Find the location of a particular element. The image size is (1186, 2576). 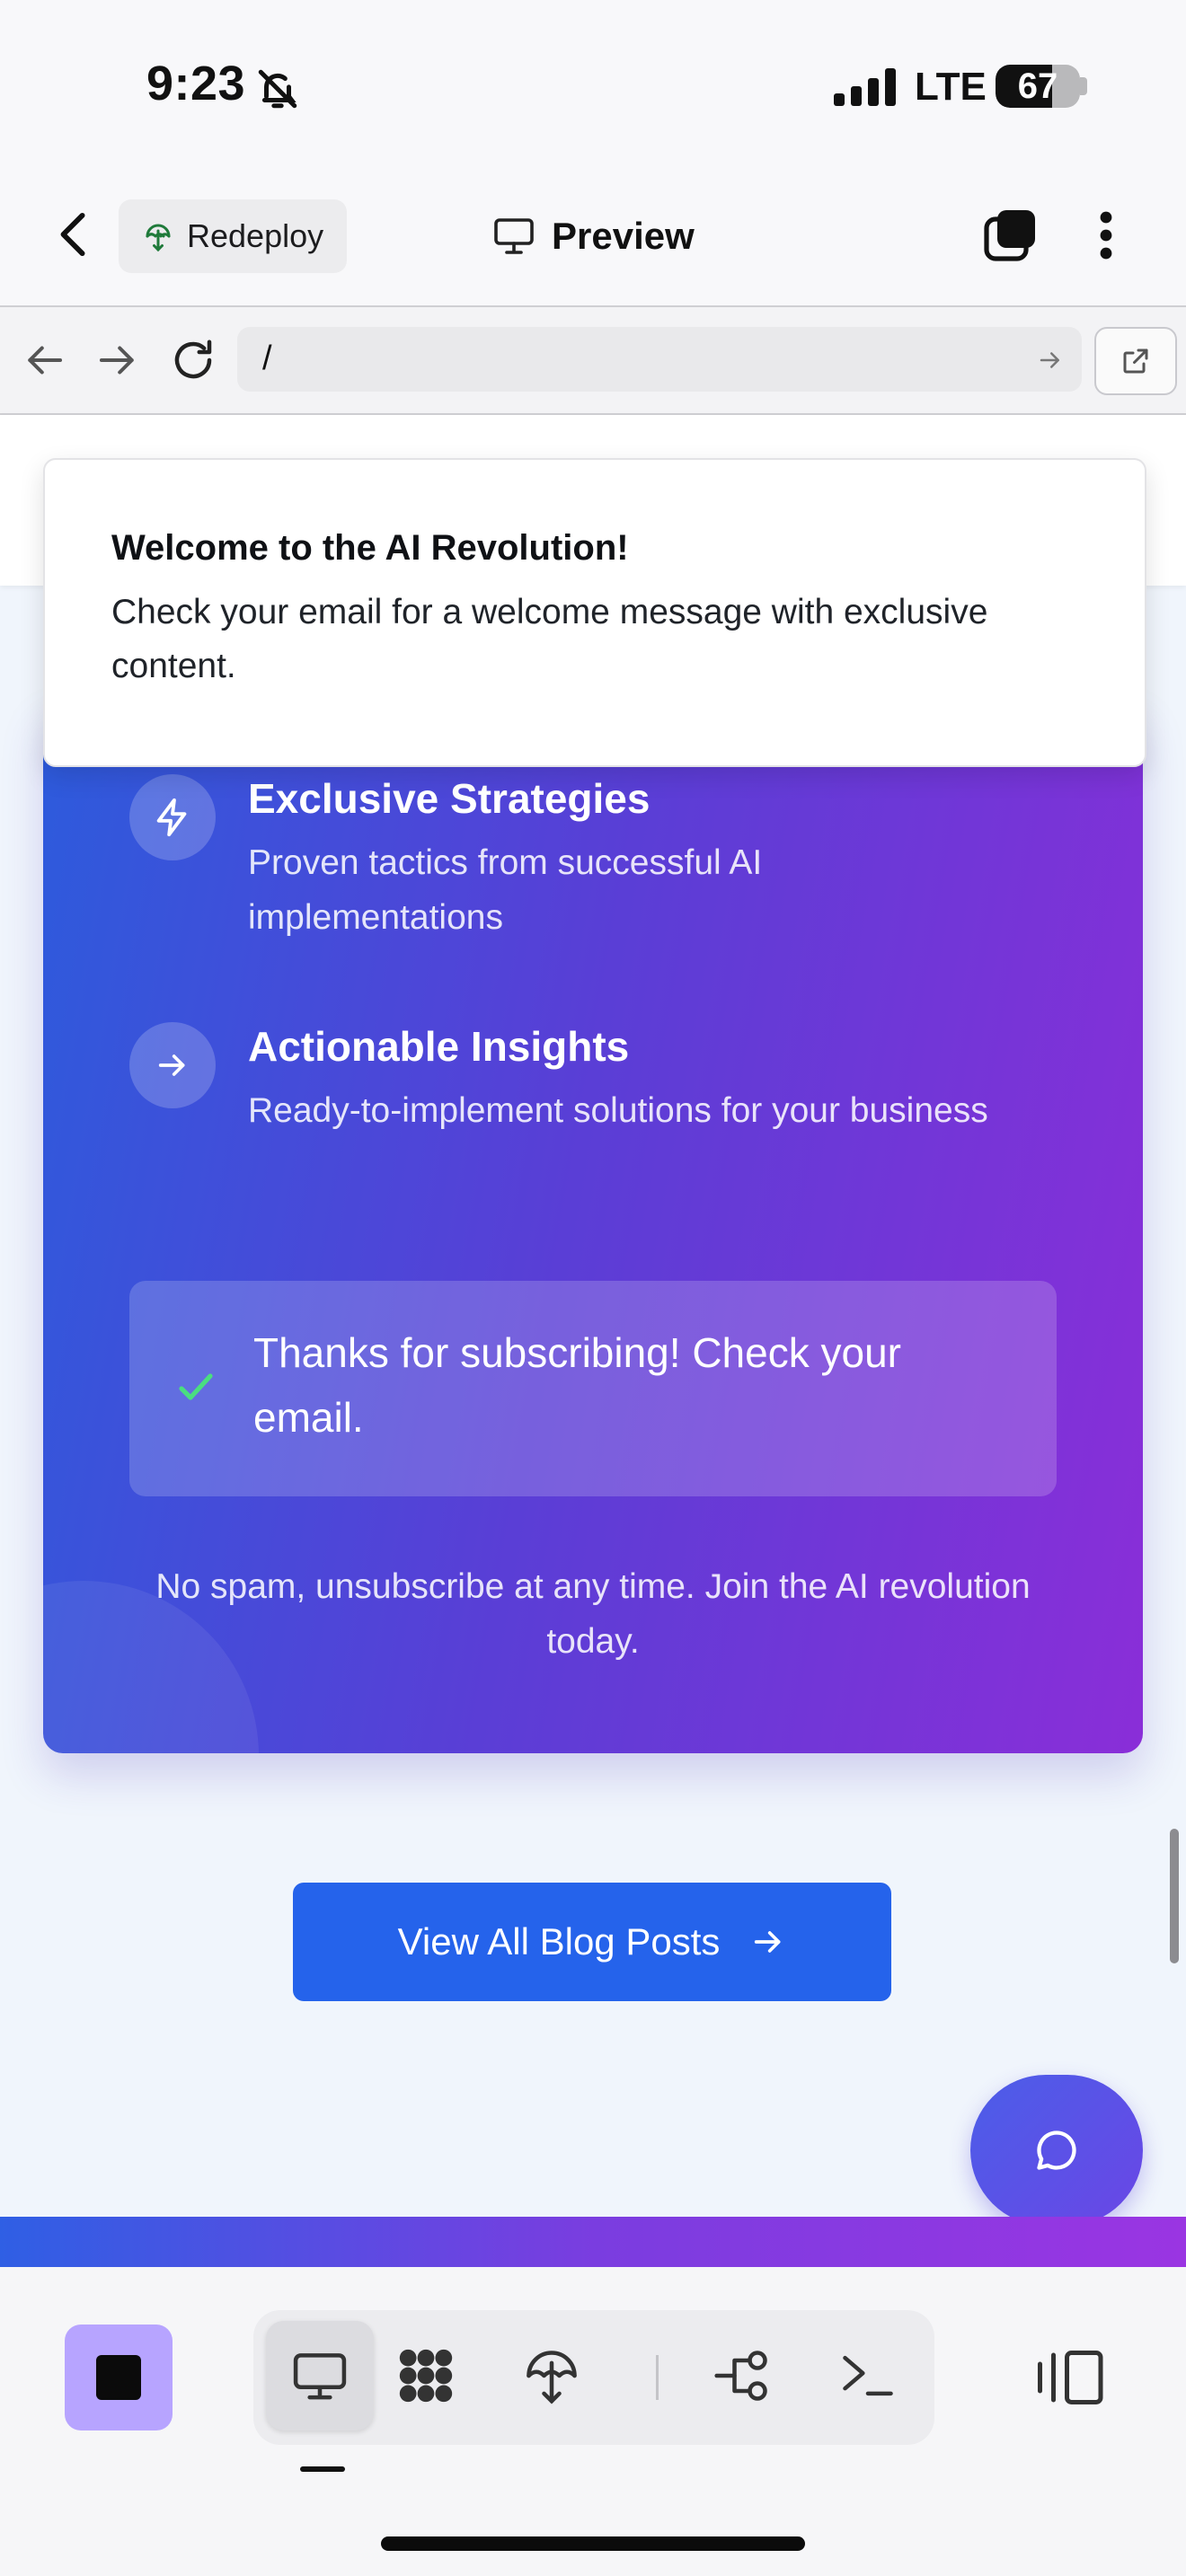

grid-icon is located at coordinates (426, 2376).